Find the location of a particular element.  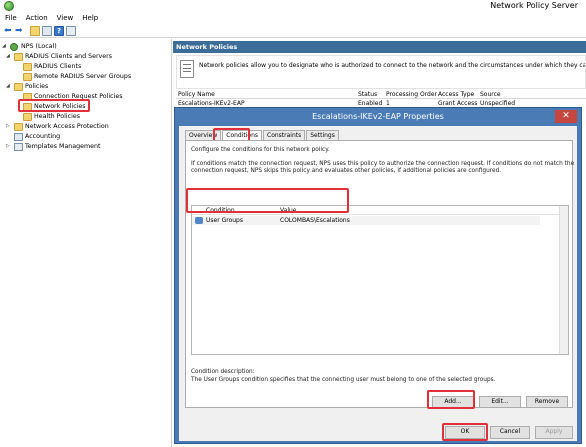

conditions-scrollbar is located at coordinates (563, 280).